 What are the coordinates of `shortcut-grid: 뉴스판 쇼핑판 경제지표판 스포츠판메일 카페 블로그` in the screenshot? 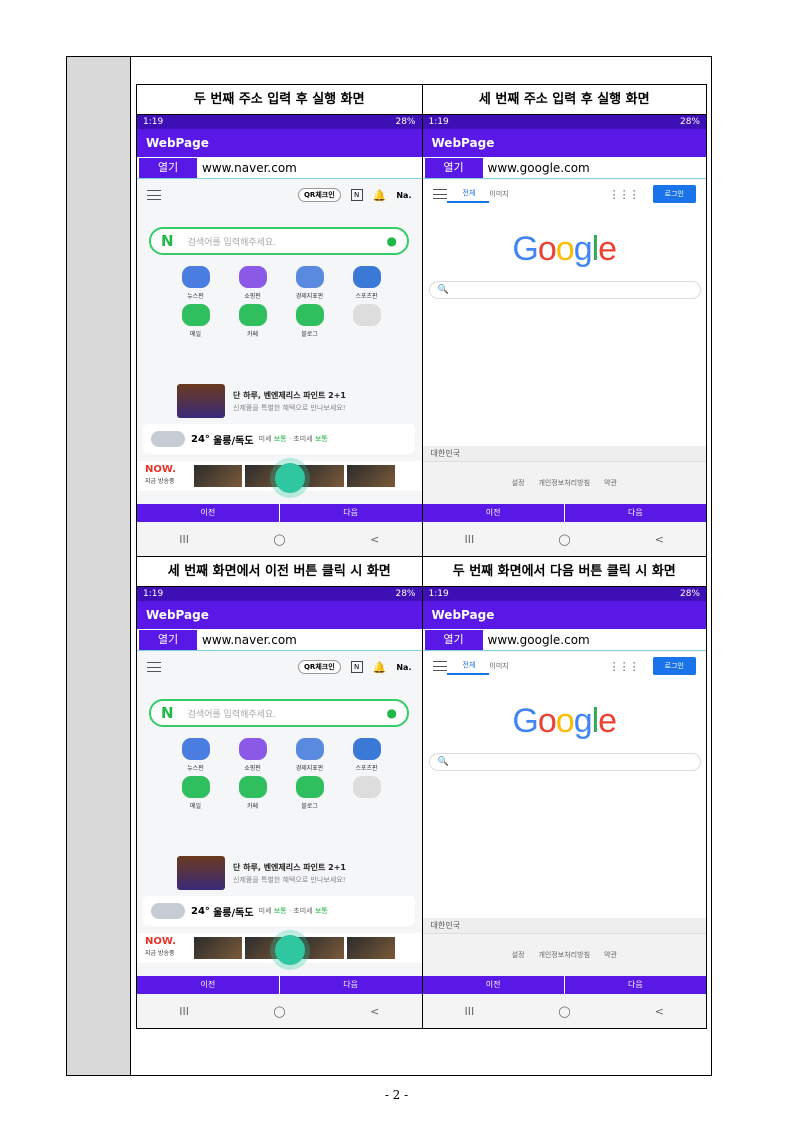 It's located at (282, 302).